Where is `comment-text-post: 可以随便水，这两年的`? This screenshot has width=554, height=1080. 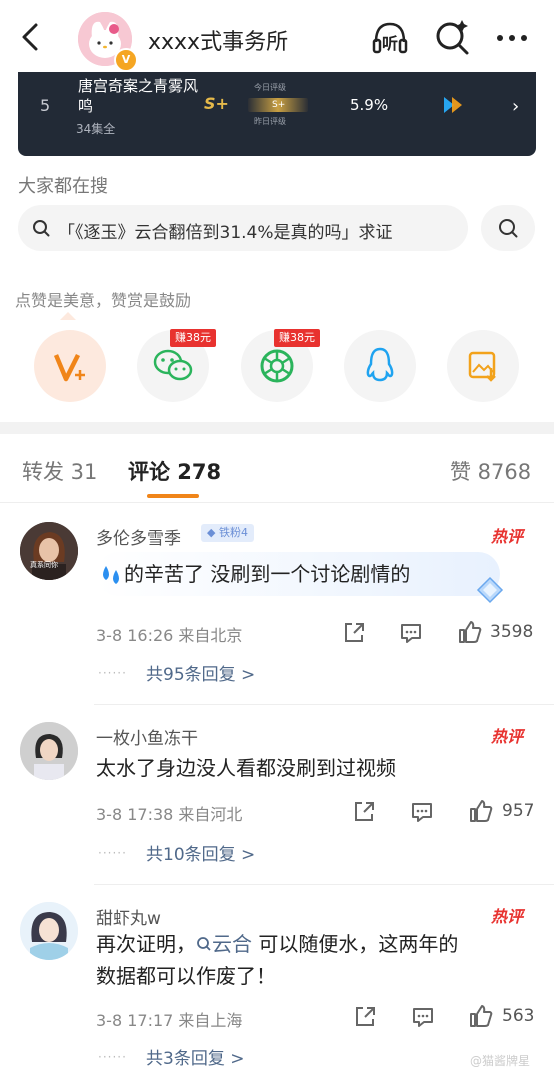
comment-text-post: 可以随便水，这两年的 is located at coordinates (355, 944).